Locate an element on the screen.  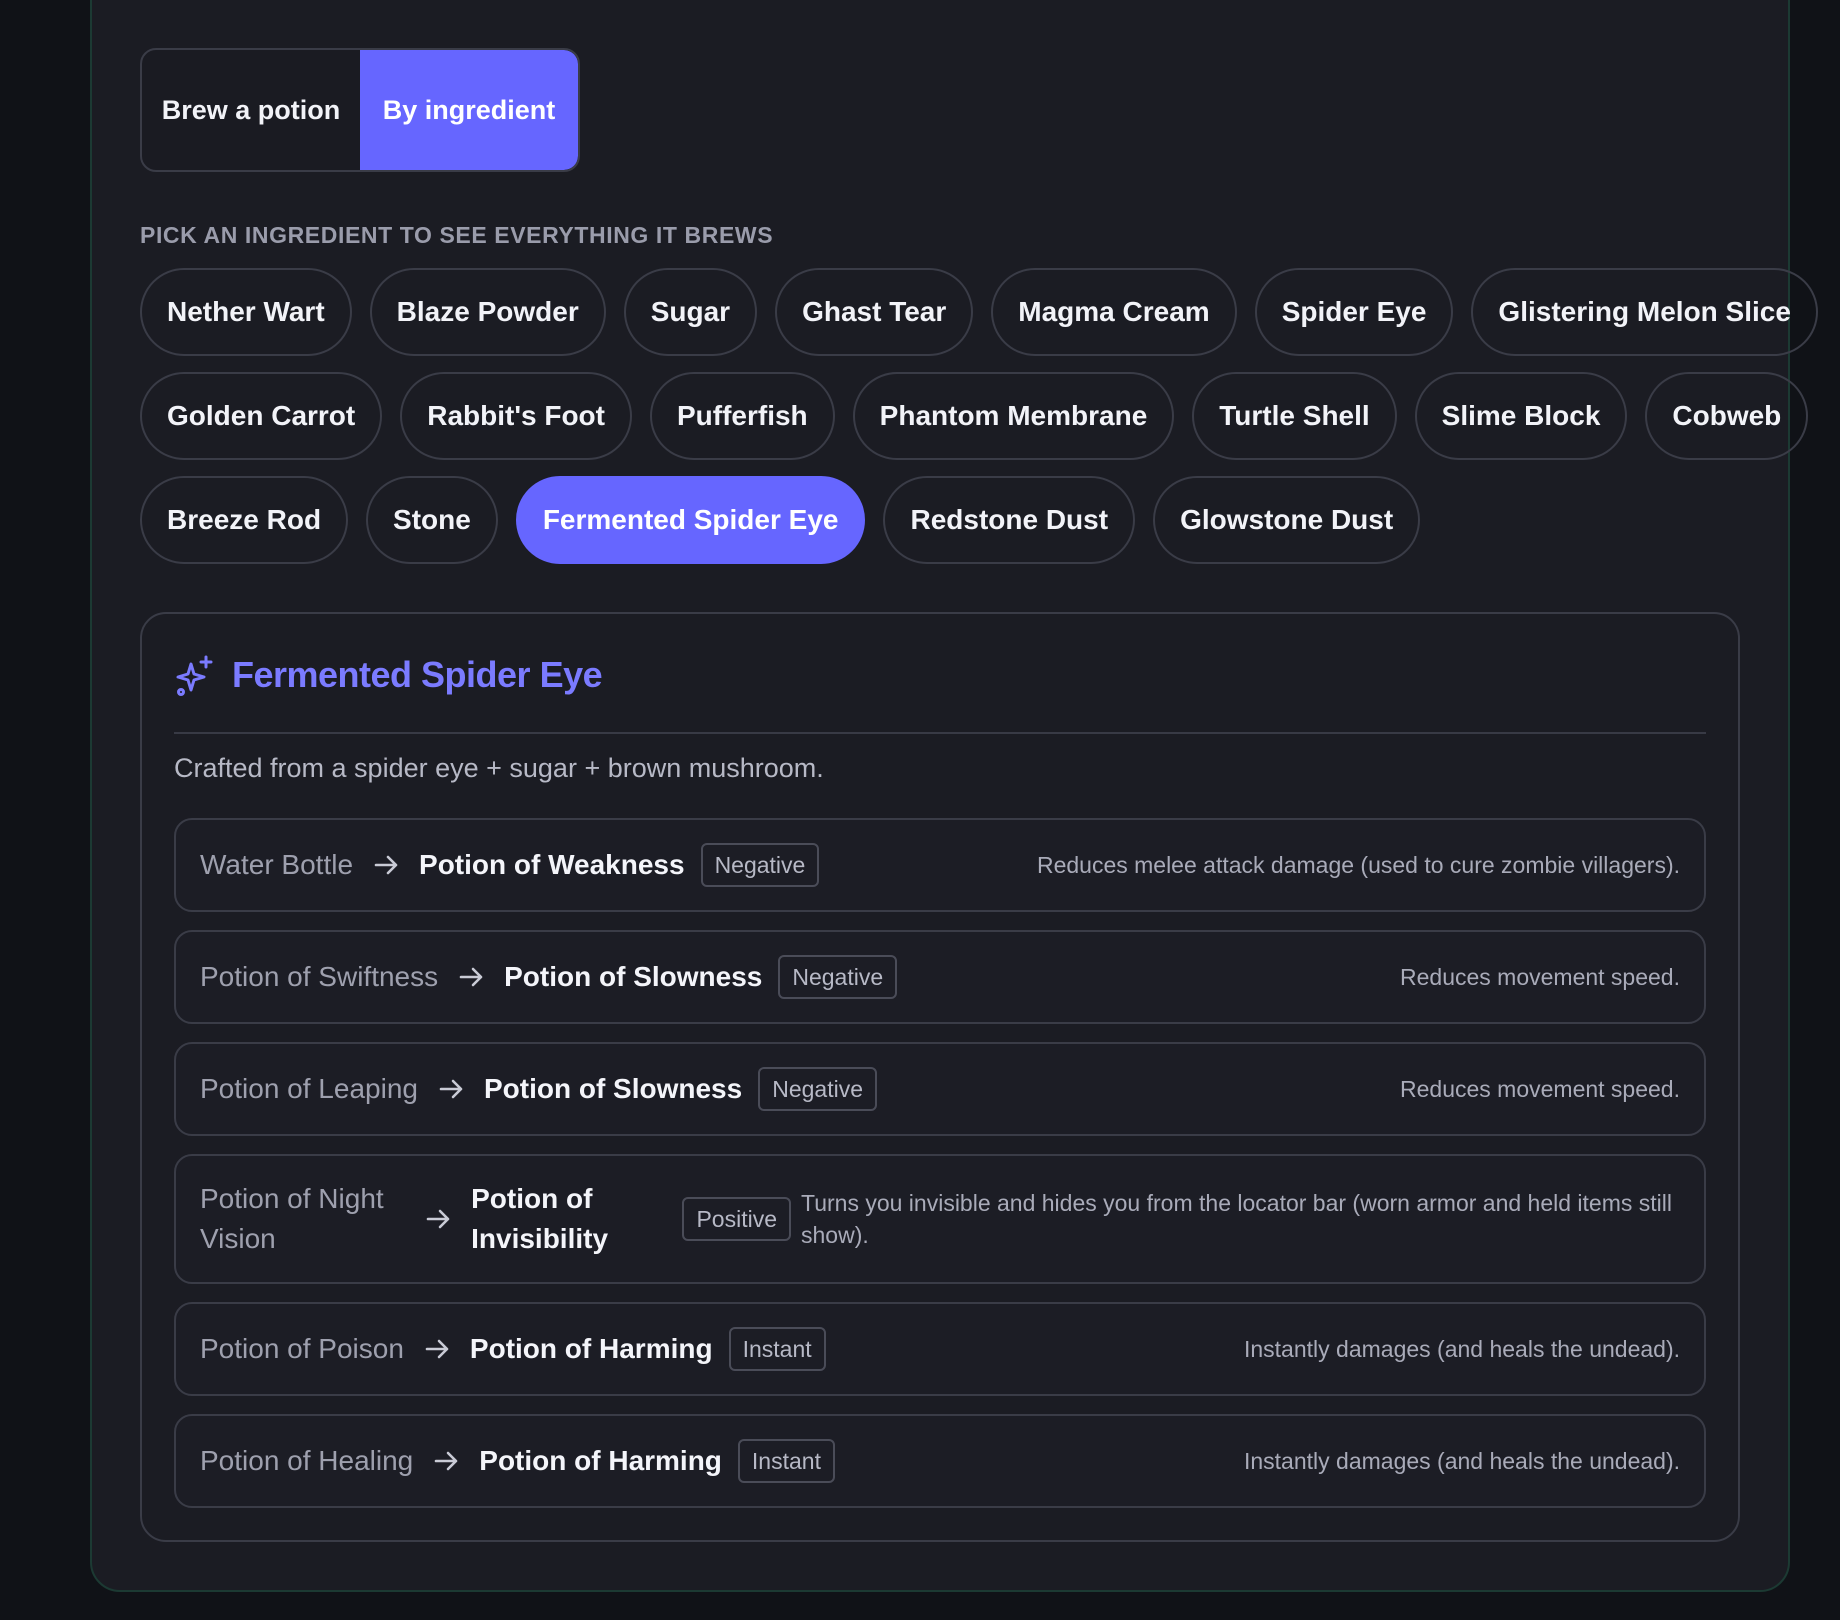
ingredient-chip: Stone is located at coordinates (432, 520).